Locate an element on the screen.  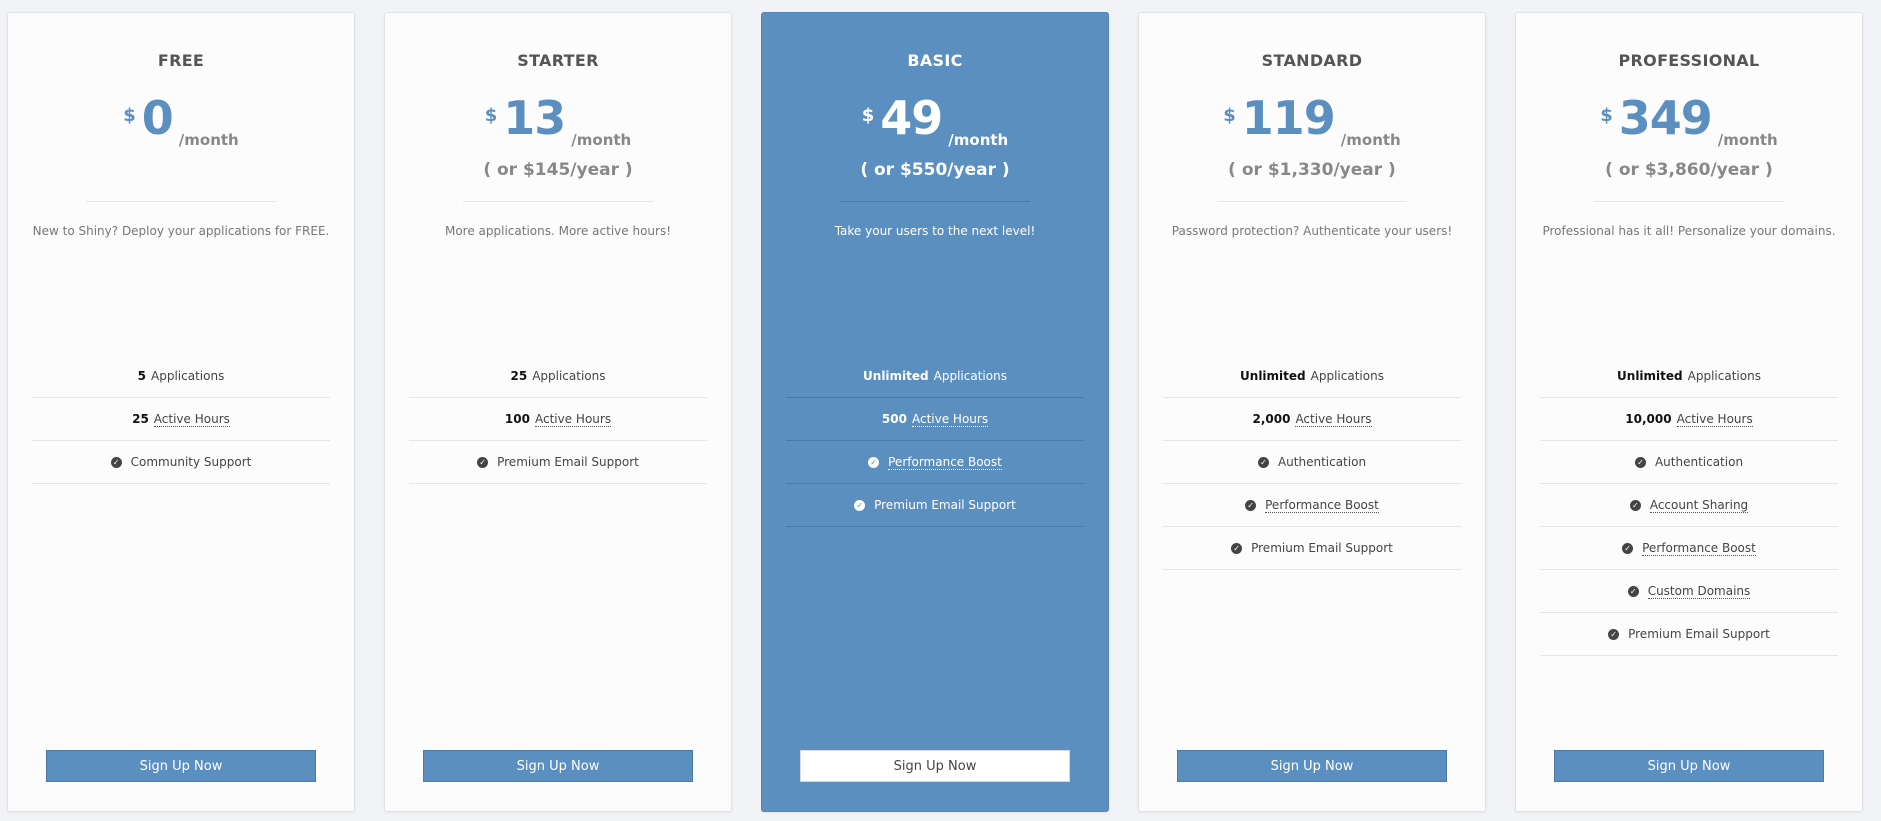
price-amount: 0 is located at coordinates (157, 118).